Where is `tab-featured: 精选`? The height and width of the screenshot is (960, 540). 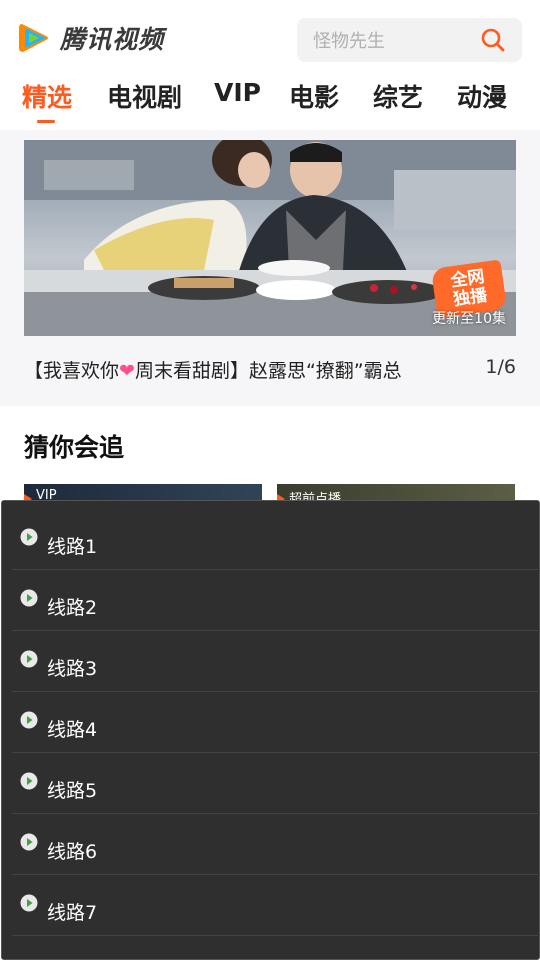
tab-featured: 精选 is located at coordinates (47, 96).